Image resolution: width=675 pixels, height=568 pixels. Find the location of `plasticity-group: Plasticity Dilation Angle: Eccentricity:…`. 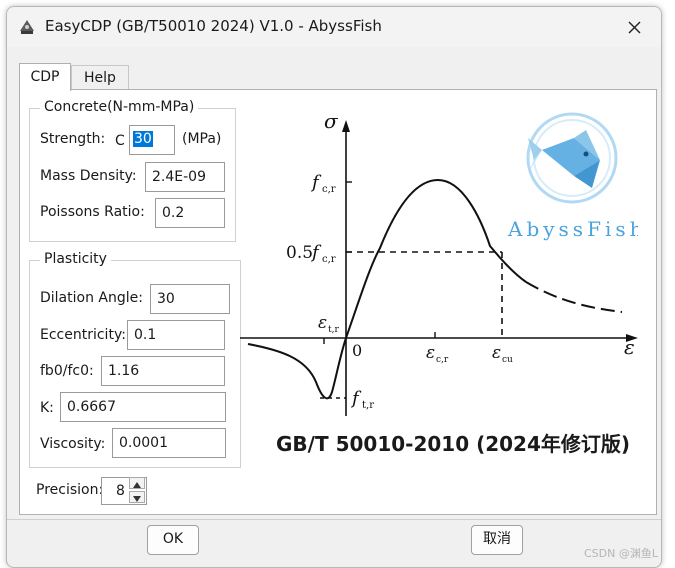

plasticity-group: Plasticity Dilation Angle: Eccentricity:… is located at coordinates (135, 359).